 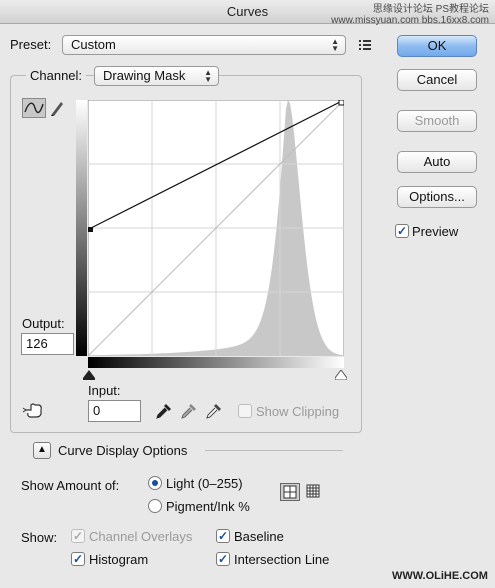 I want to click on input-label: Input:, so click(x=104, y=390).